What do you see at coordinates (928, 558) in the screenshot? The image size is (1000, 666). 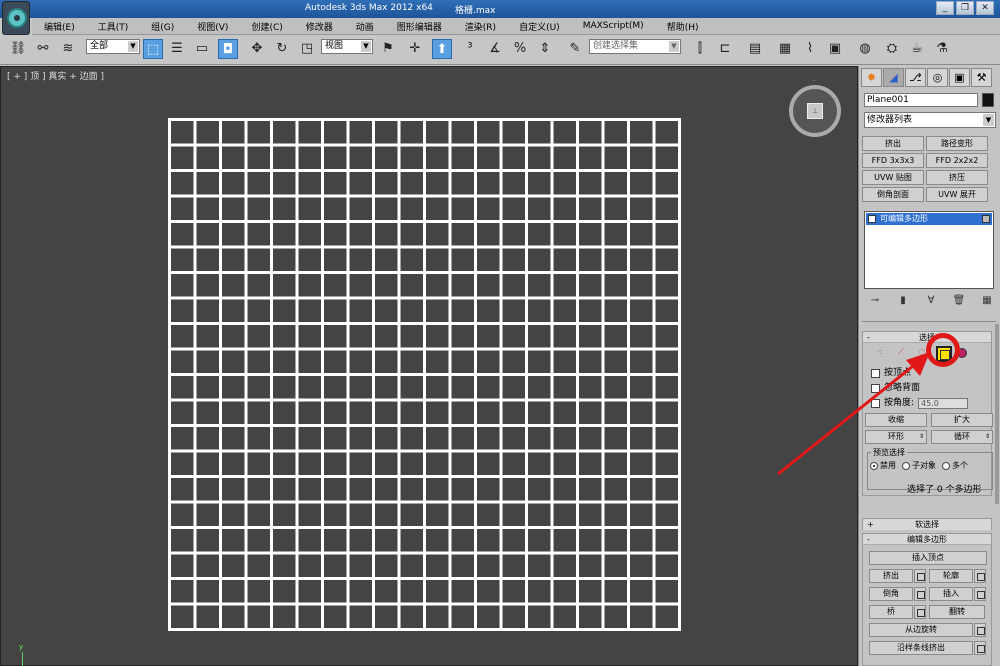 I see `insert-vertex-button: 插入顶点` at bounding box center [928, 558].